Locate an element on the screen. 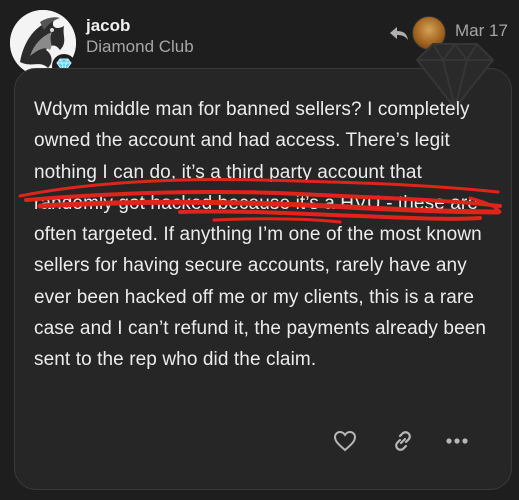 This screenshot has height=500, width=519. heart-icon is located at coordinates (345, 441).